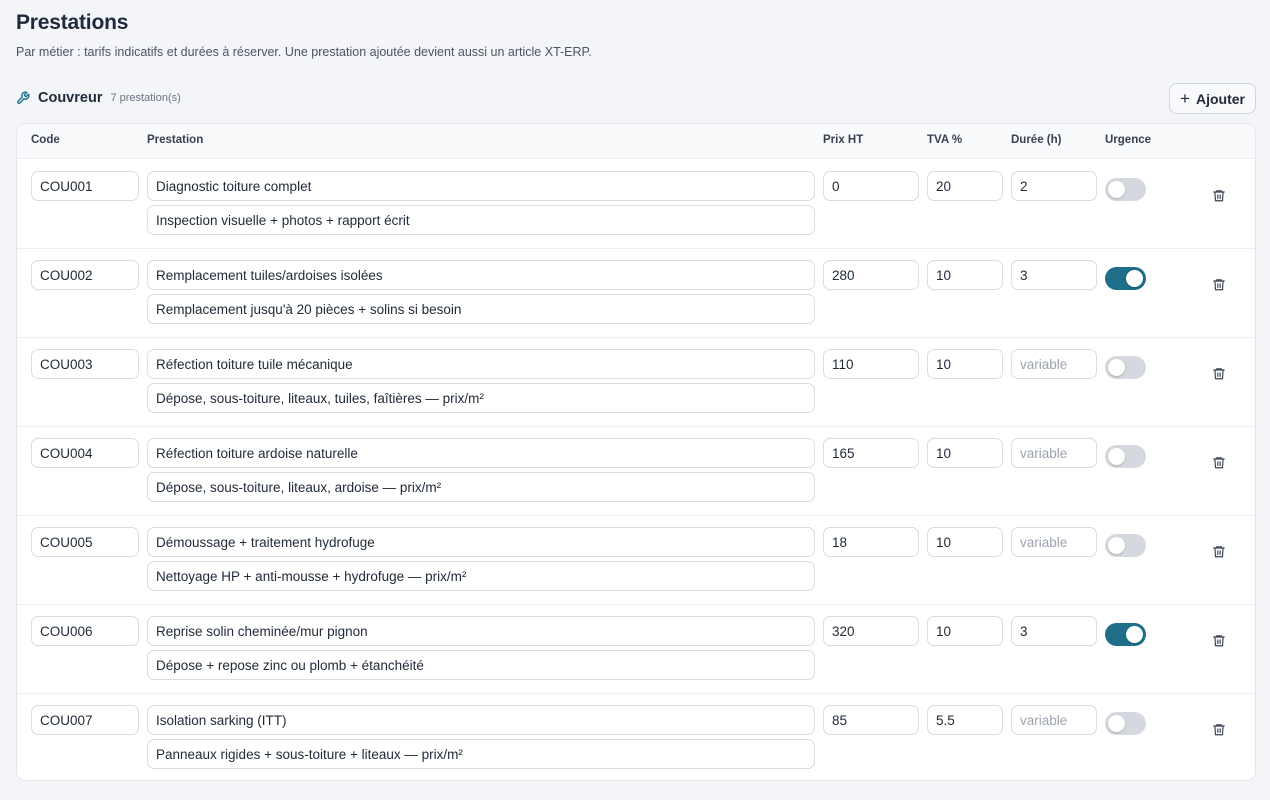 The image size is (1270, 800). Describe the element at coordinates (1036, 140) in the screenshot. I see `column-header-duree: Durée (h)` at that location.